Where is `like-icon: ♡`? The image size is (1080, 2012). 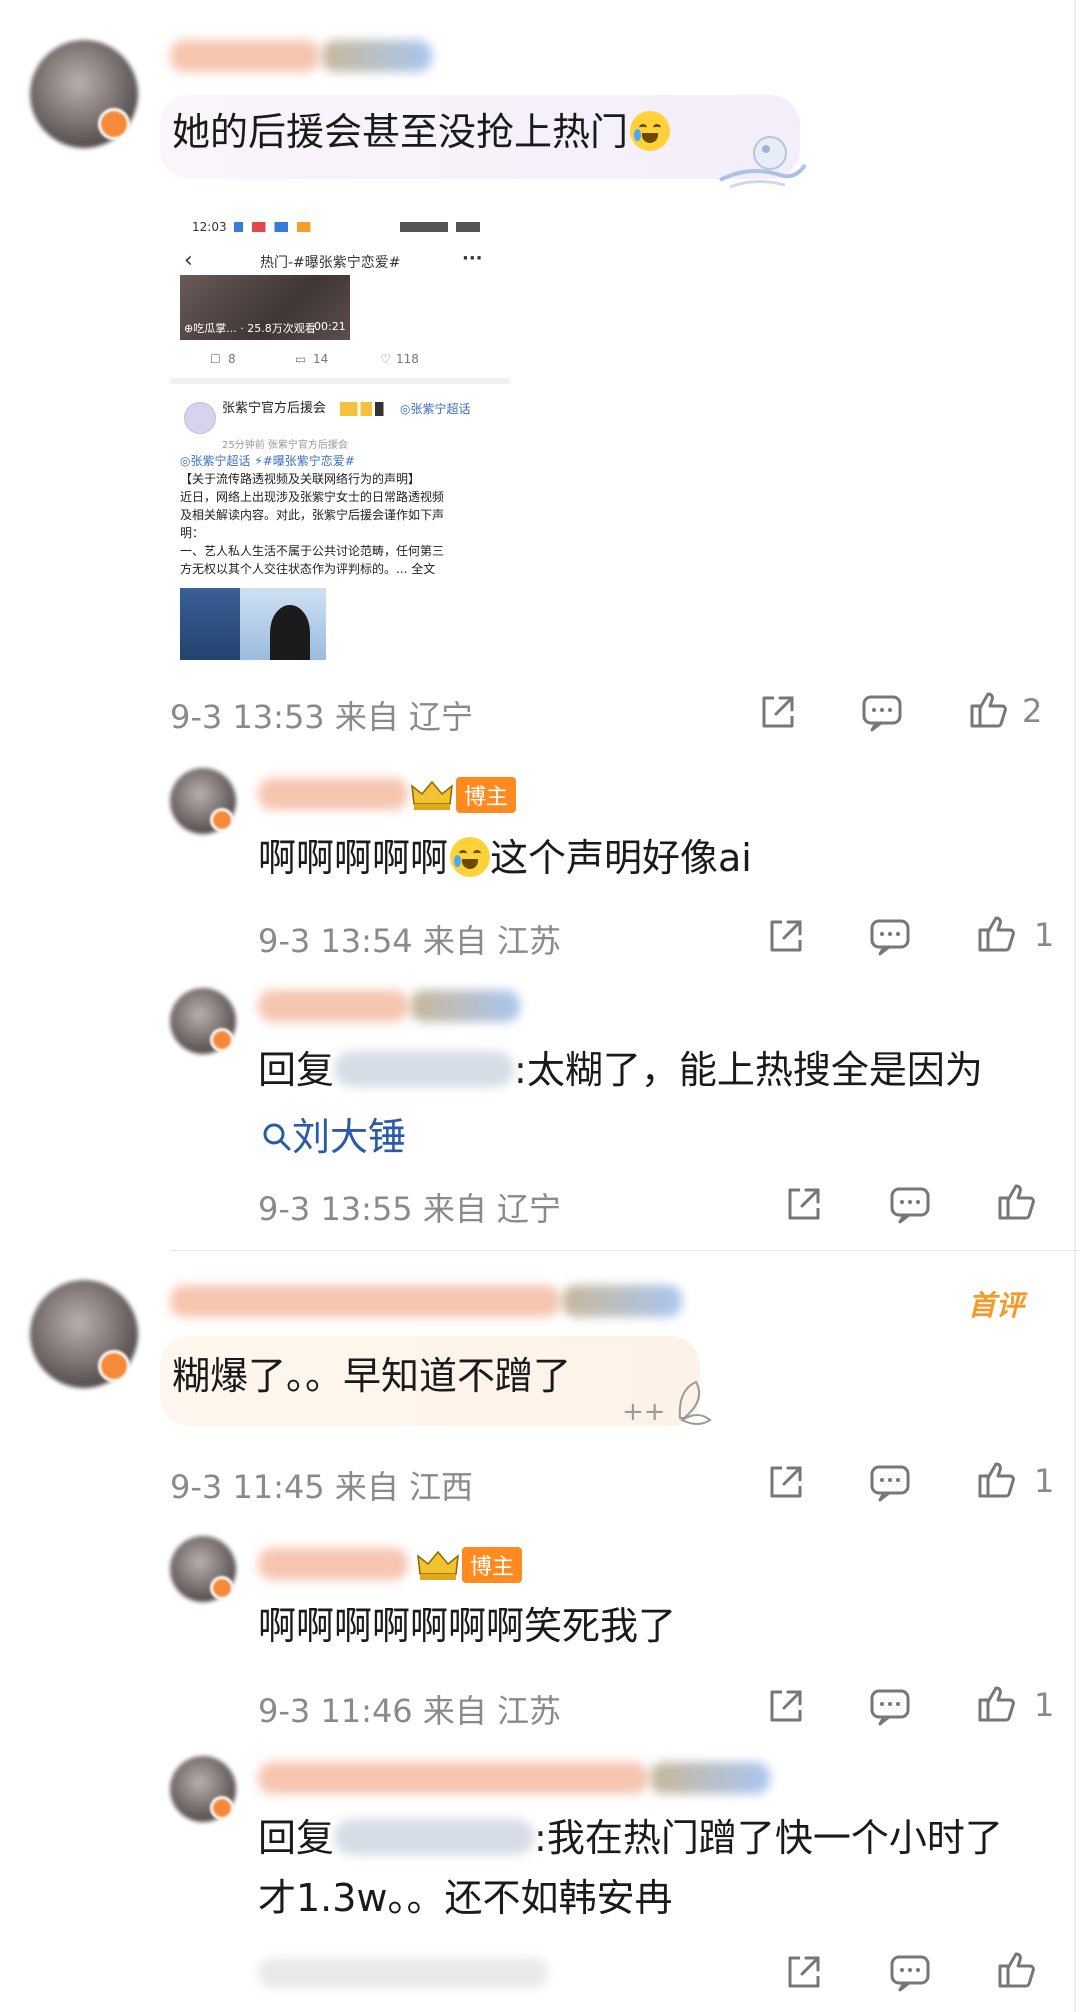
like-icon: ♡ is located at coordinates (385, 359).